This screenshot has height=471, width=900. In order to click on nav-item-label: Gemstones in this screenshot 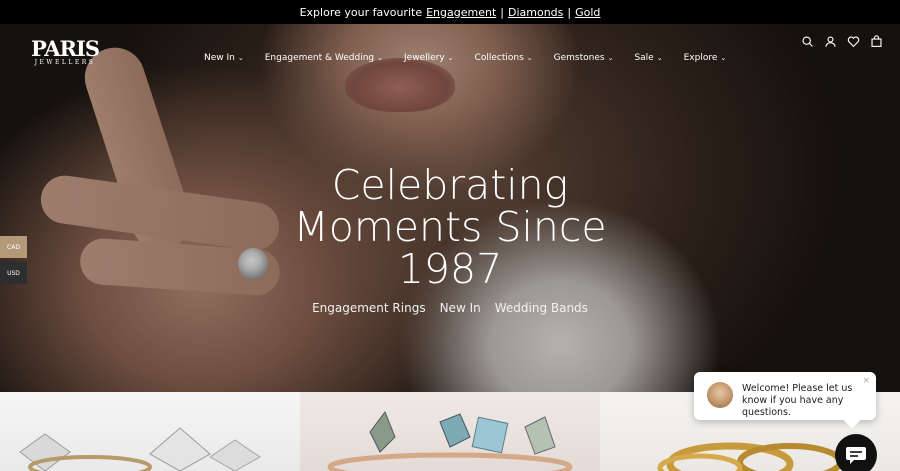, I will do `click(579, 58)`.